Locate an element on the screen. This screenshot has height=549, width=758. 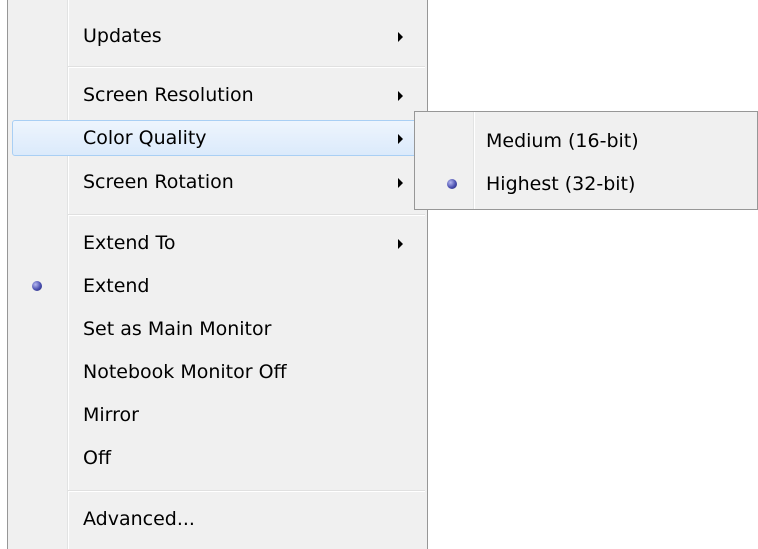
menu-item-extend-to: Extend To is located at coordinates (217, 243).